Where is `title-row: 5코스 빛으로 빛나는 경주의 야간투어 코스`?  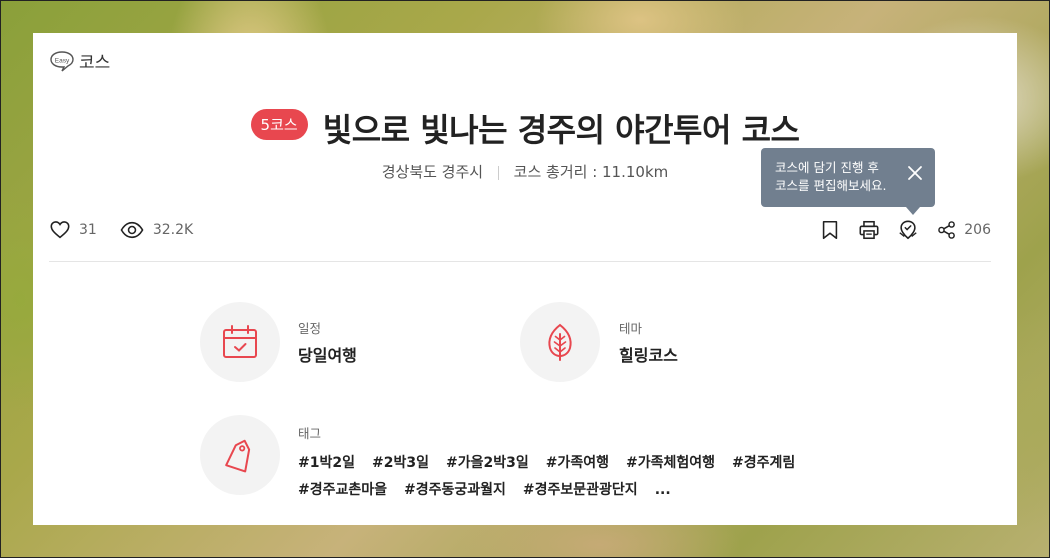
title-row: 5코스 빛으로 빛나는 경주의 야간투어 코스 is located at coordinates (525, 128).